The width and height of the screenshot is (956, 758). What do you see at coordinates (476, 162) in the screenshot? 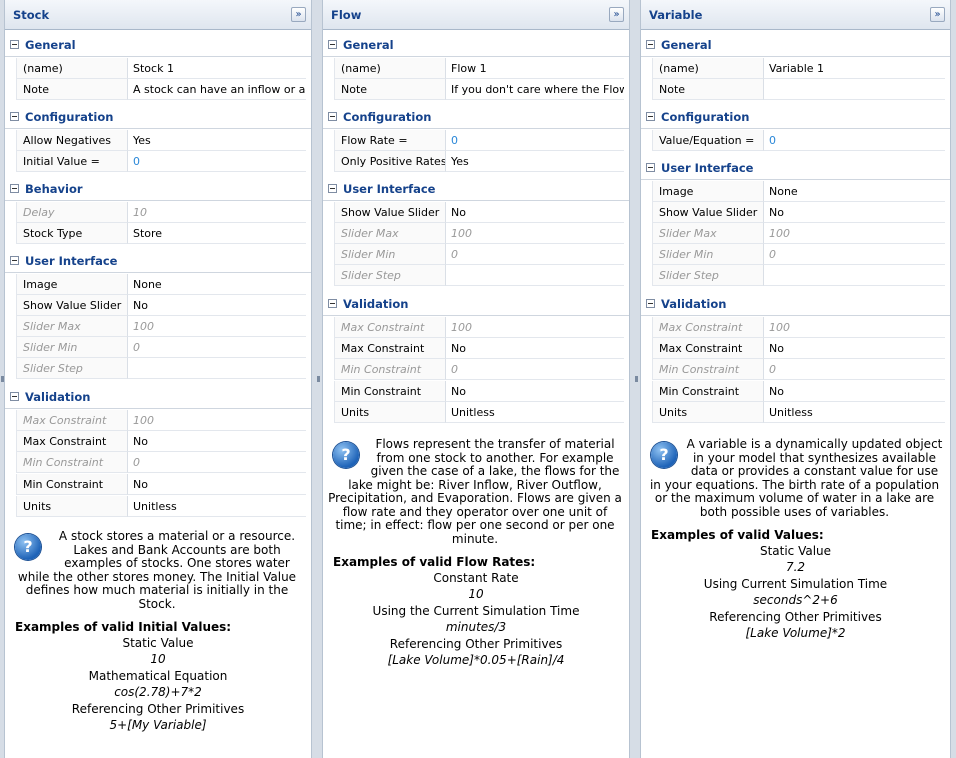
I see `property-row-only-positive-rates: Only Positive Rates Yes` at bounding box center [476, 162].